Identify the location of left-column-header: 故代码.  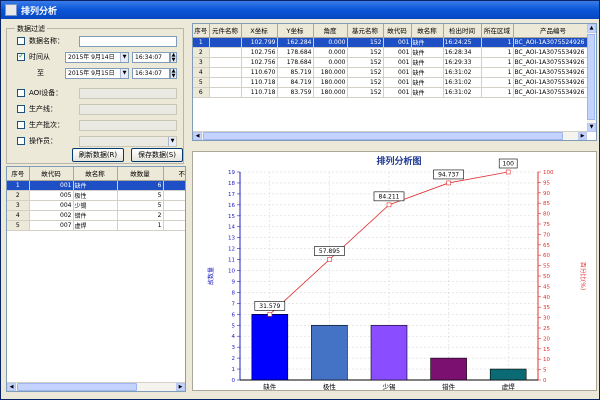
(51, 174).